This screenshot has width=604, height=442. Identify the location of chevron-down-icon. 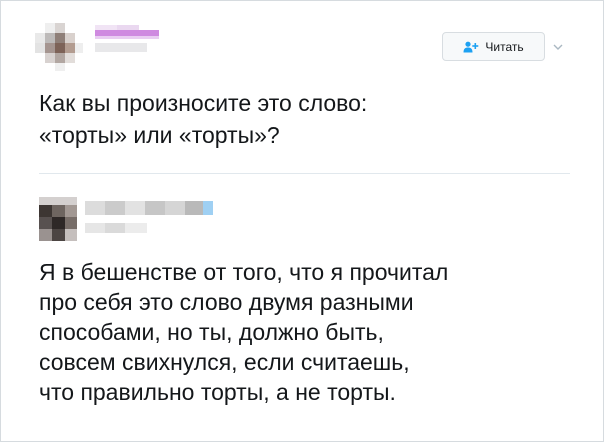
(558, 44).